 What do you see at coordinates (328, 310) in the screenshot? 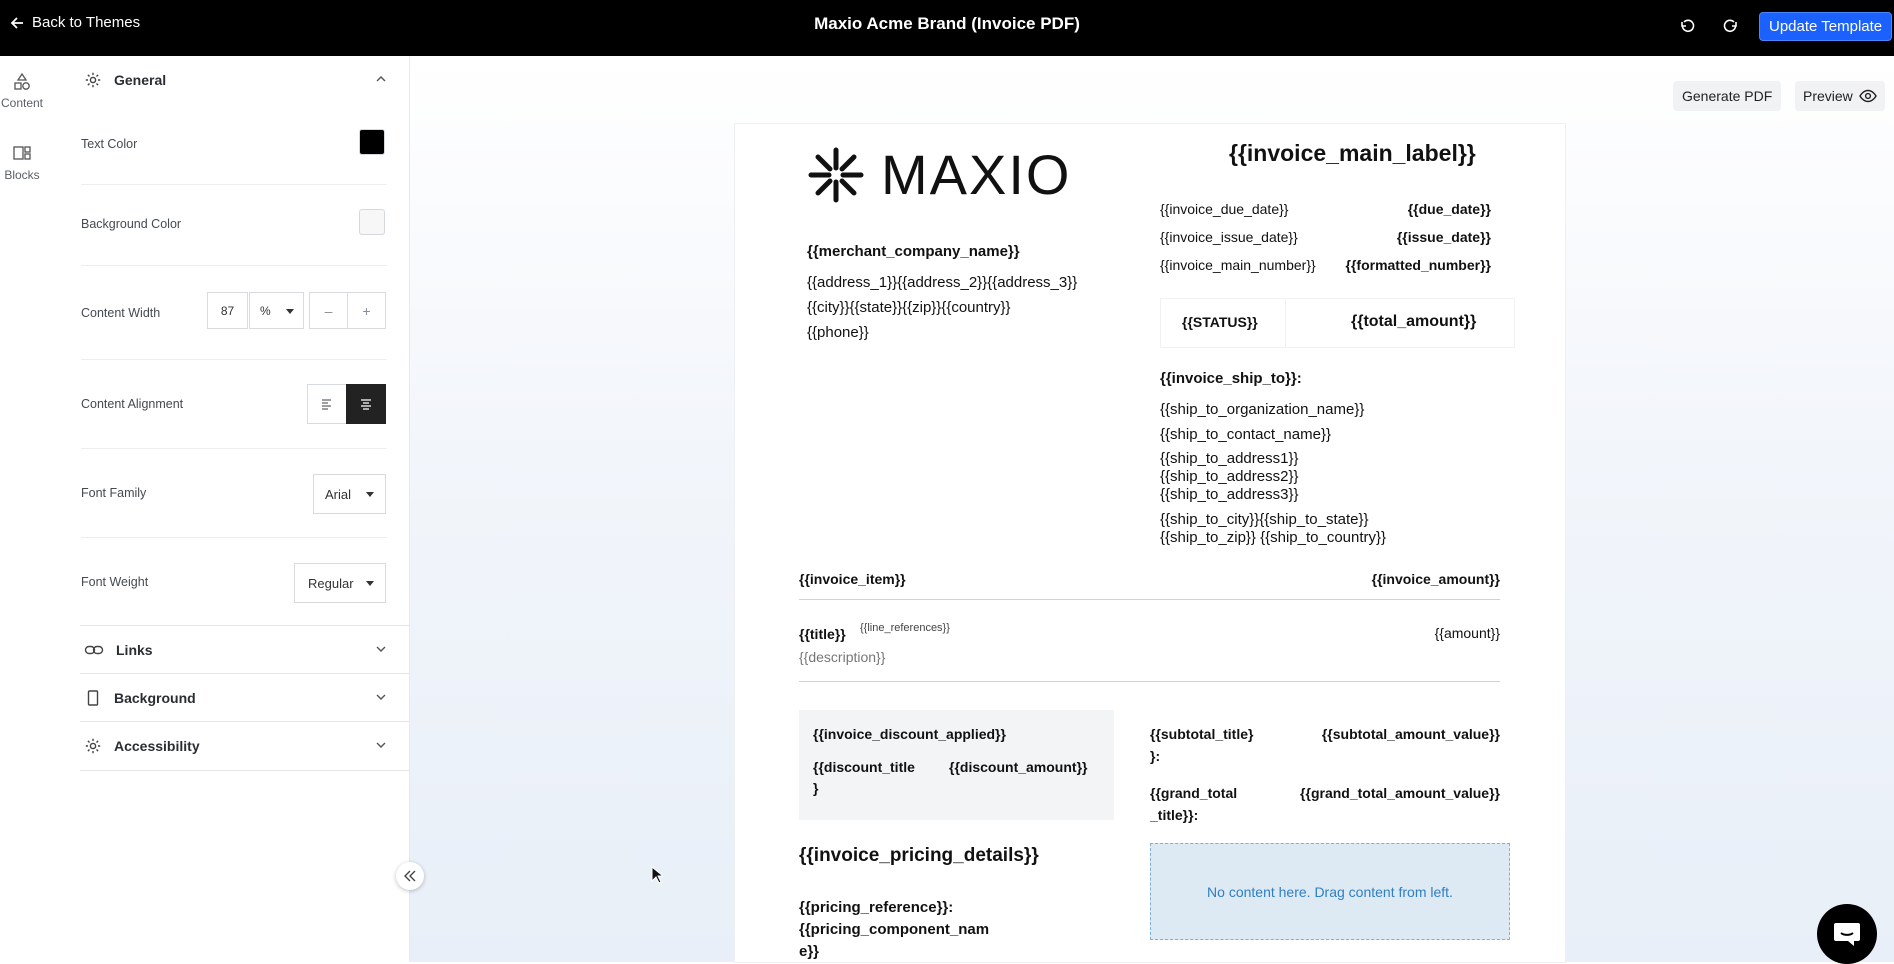
I see `width-decrement-button: –` at bounding box center [328, 310].